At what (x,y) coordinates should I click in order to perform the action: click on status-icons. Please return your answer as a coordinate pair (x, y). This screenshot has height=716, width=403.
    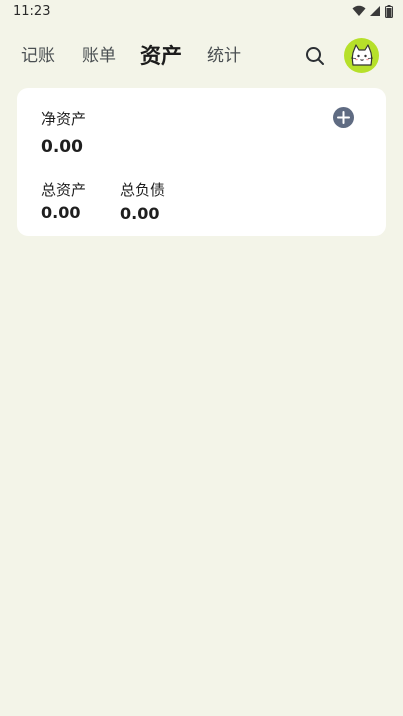
    Looking at the image, I should click on (372, 11).